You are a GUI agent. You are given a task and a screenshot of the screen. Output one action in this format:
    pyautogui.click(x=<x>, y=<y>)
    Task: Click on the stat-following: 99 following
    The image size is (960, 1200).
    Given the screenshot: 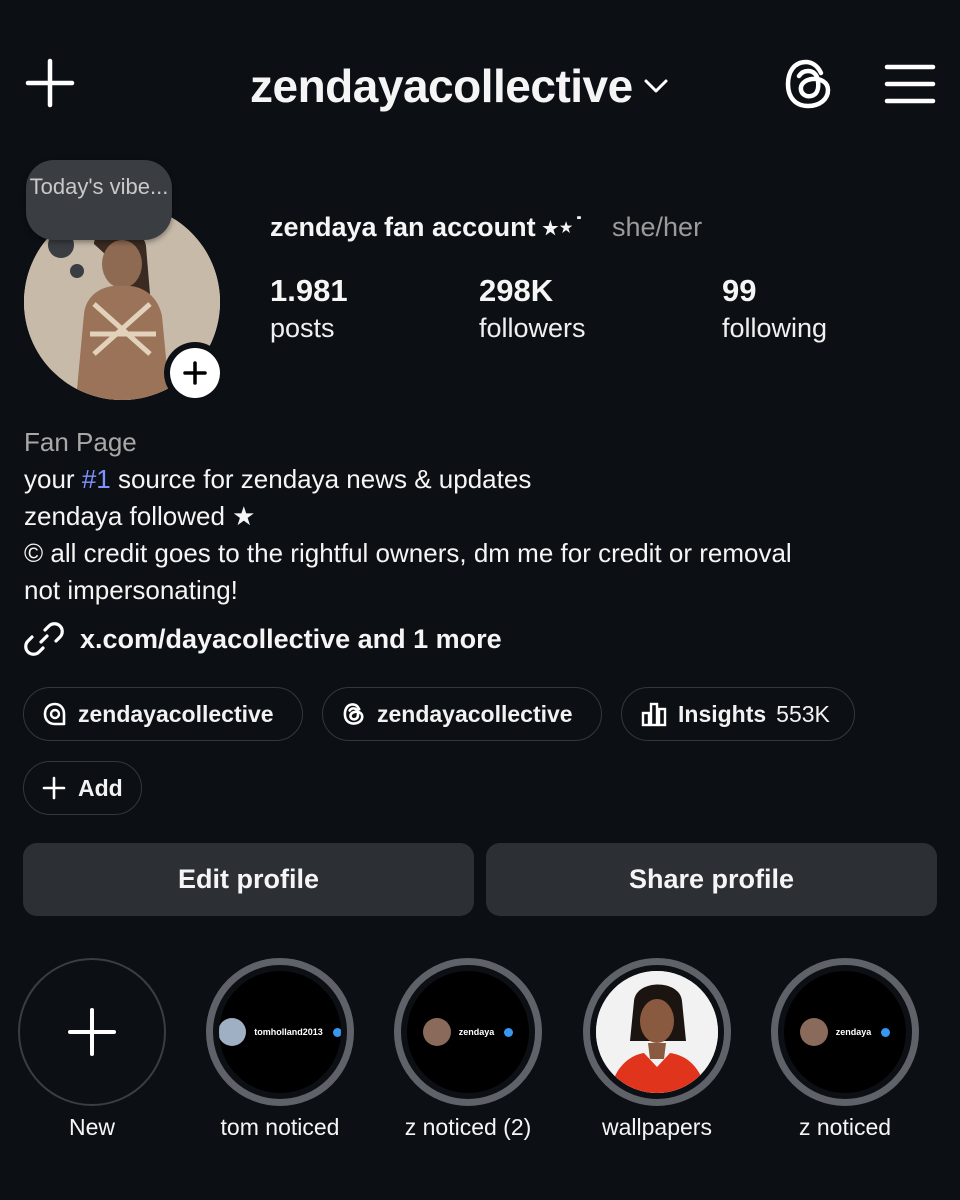 What is the action you would take?
    pyautogui.click(x=774, y=309)
    